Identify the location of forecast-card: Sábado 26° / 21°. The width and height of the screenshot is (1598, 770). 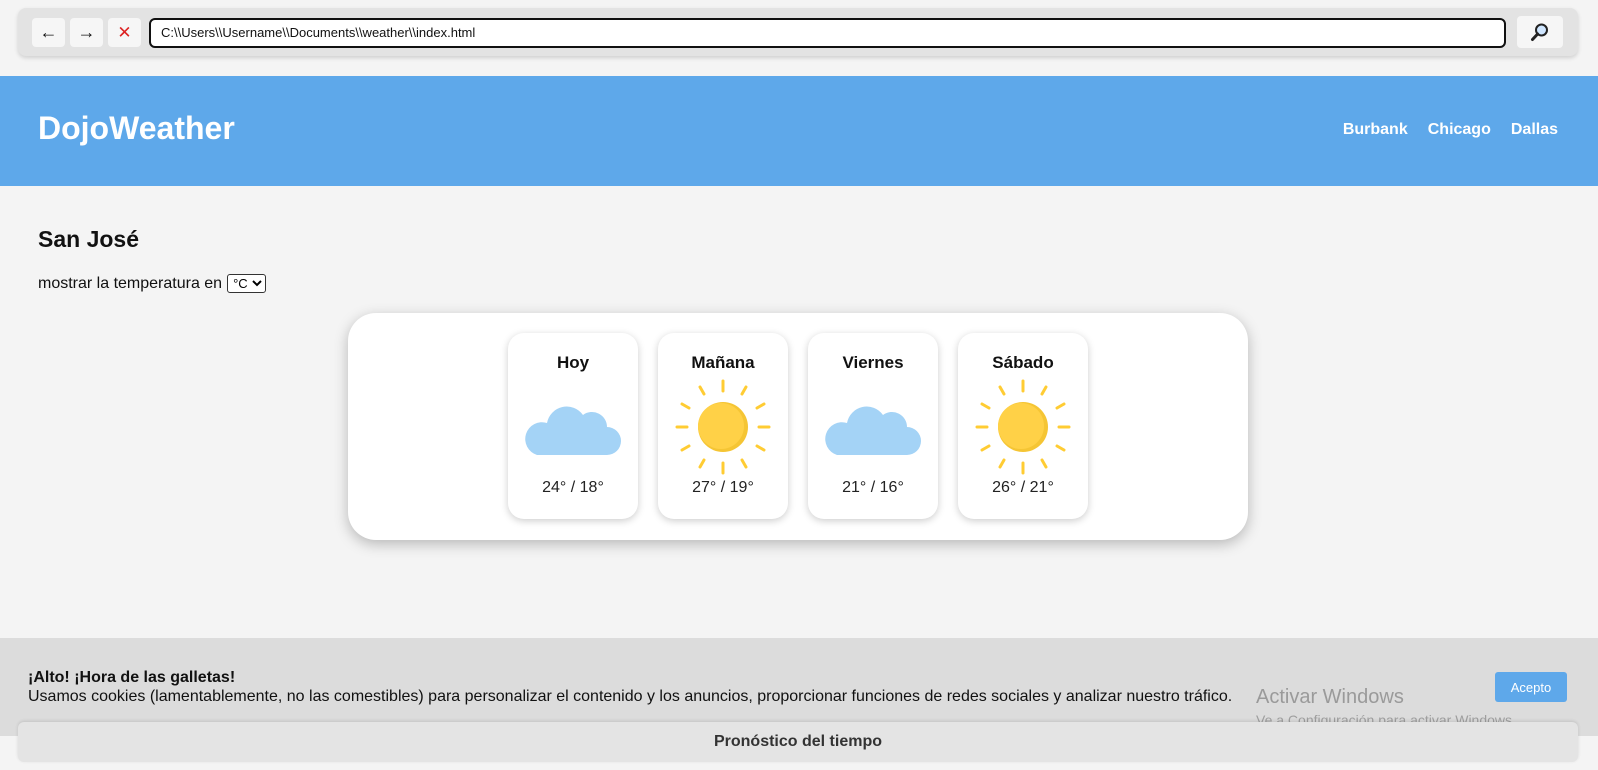
(1023, 426).